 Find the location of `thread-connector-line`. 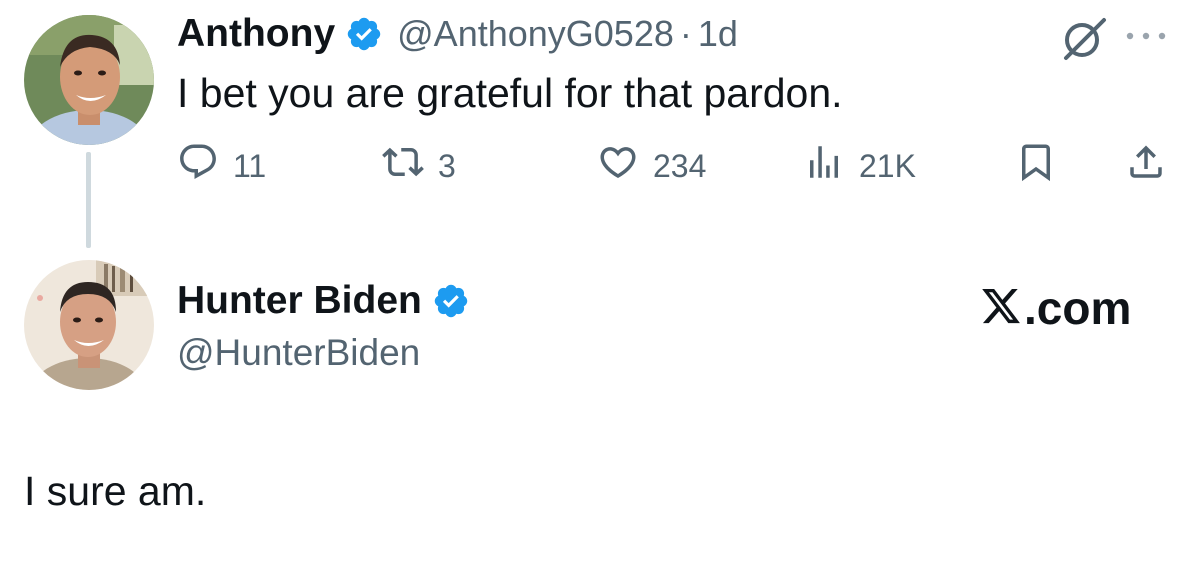

thread-connector-line is located at coordinates (88, 200).